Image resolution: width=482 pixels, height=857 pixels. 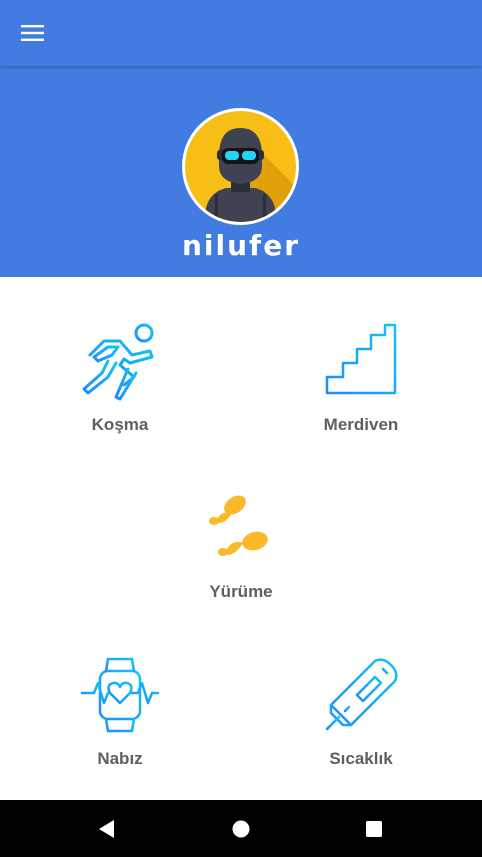 I want to click on activity-label: Koşma, so click(x=120, y=424).